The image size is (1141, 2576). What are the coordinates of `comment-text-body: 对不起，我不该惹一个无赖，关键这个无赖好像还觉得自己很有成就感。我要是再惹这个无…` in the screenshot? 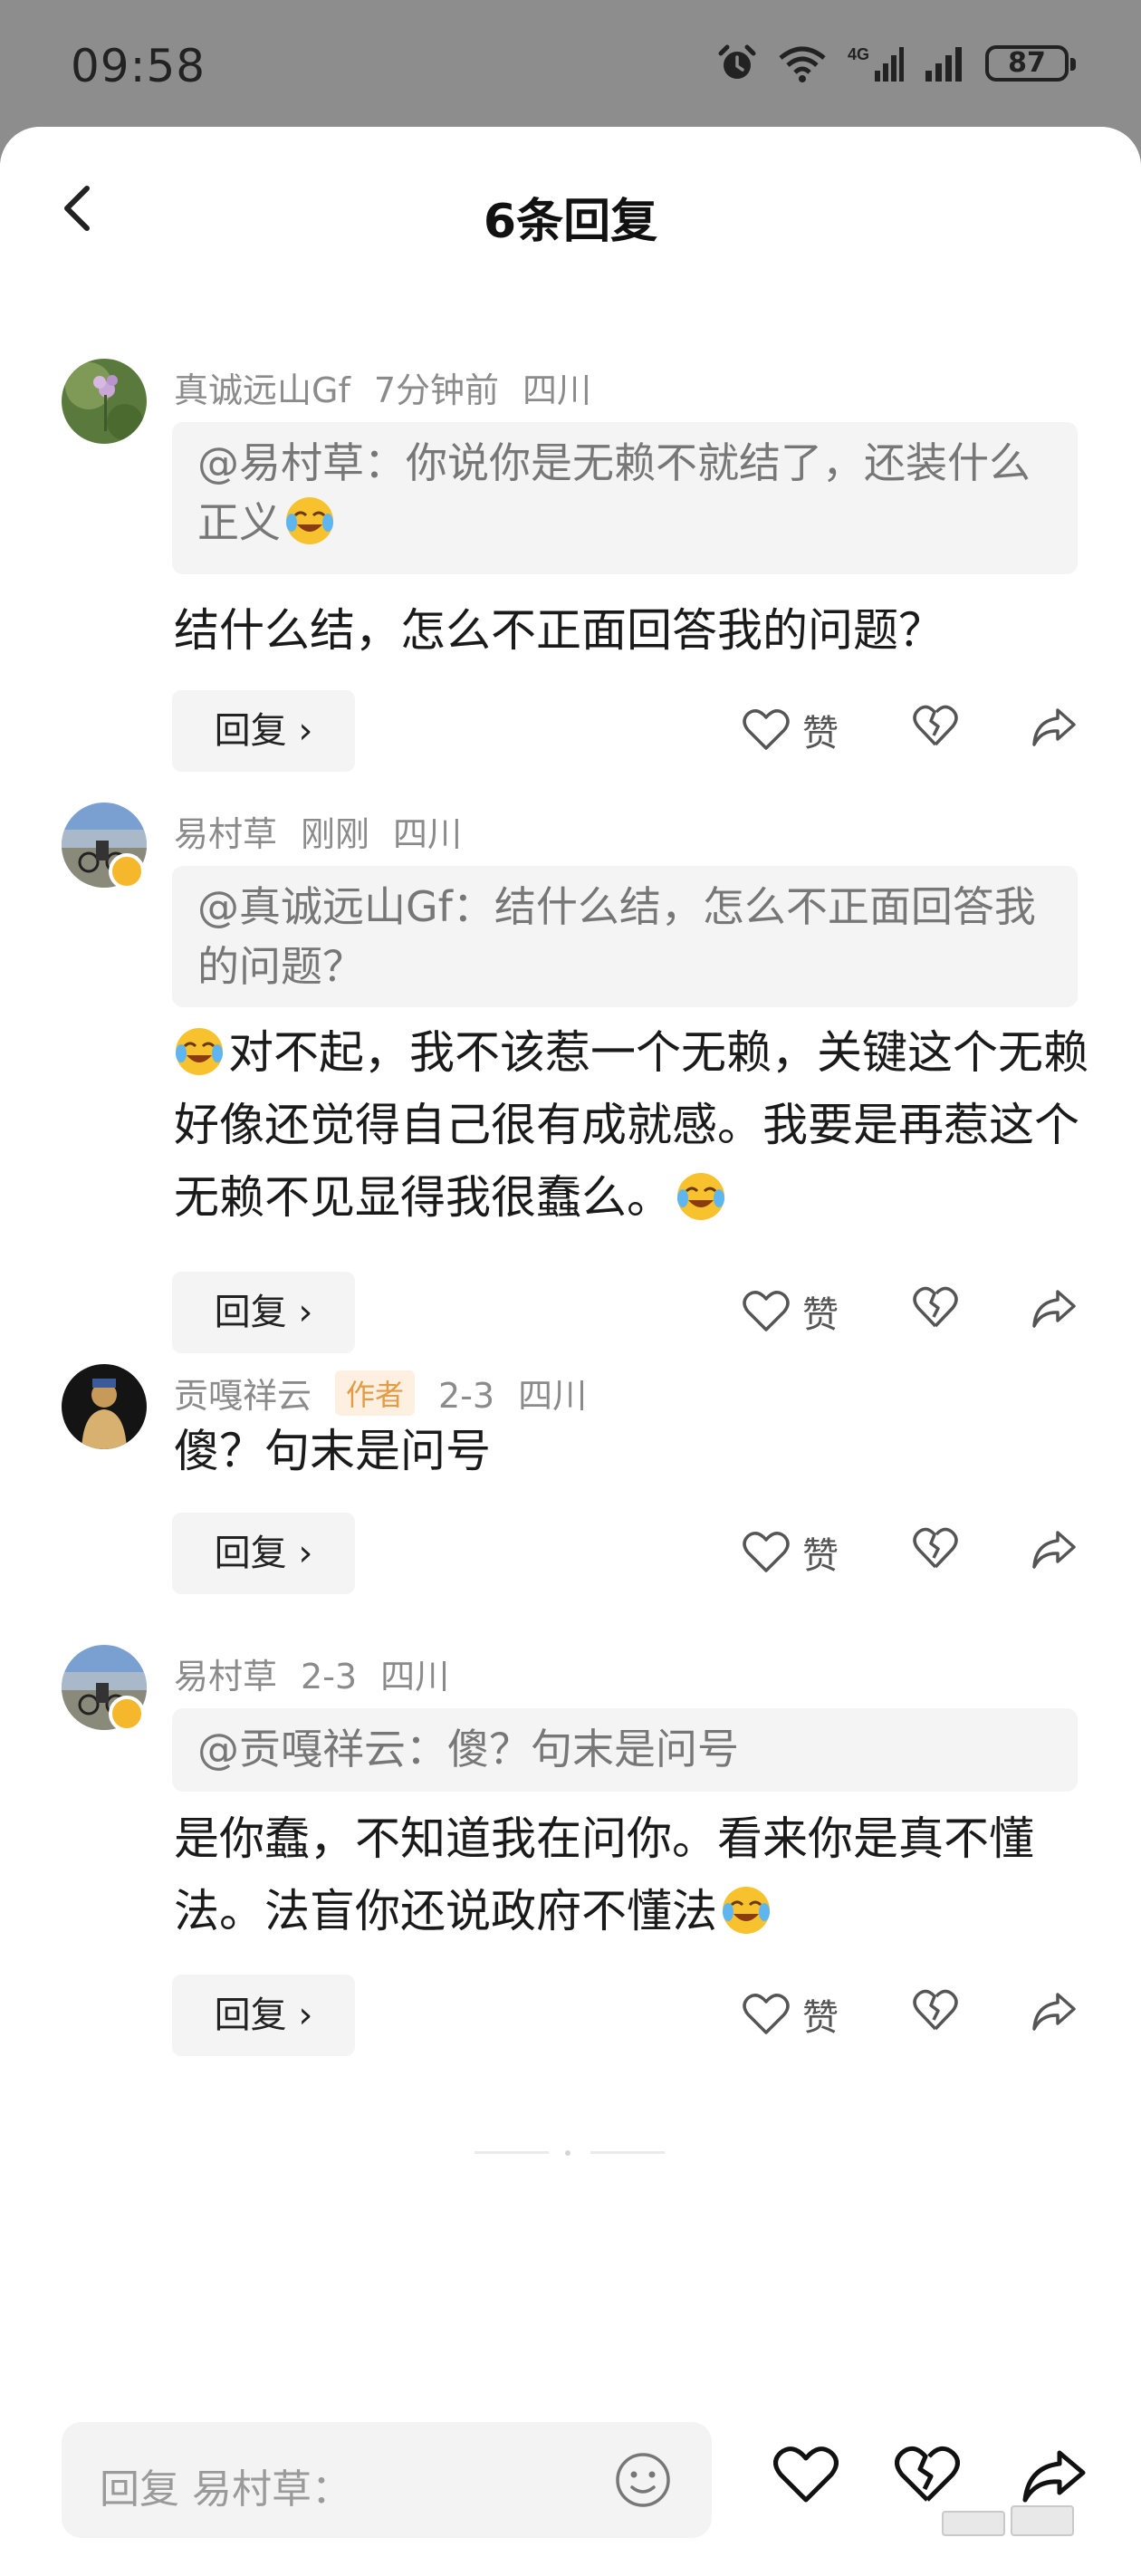 It's located at (631, 1125).